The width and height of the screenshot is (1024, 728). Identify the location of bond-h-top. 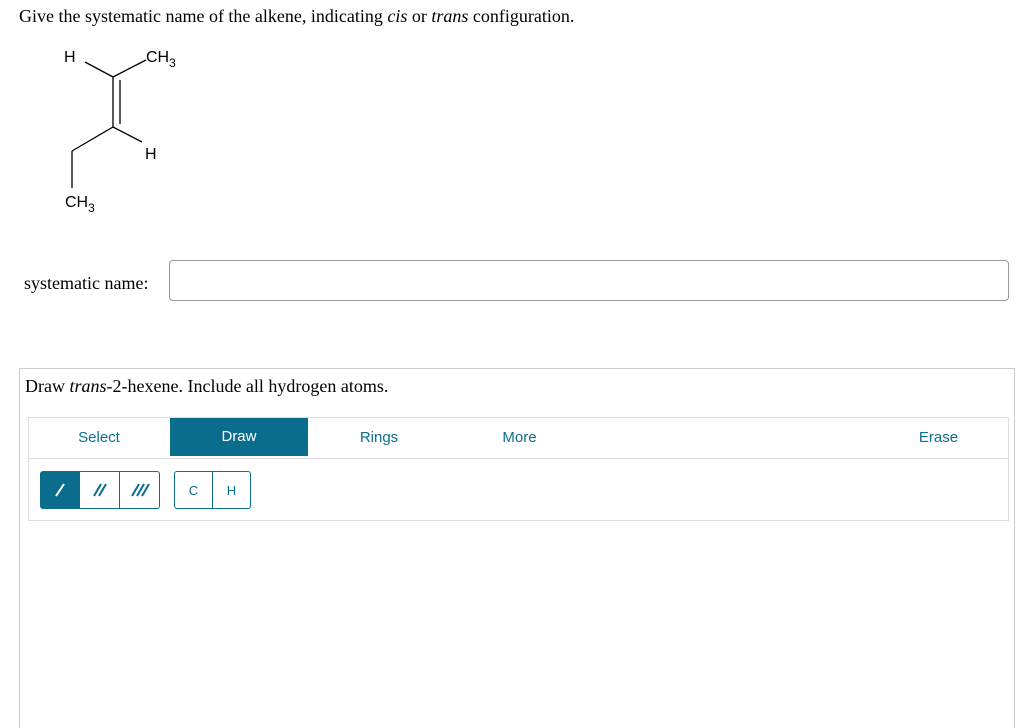
(99, 69).